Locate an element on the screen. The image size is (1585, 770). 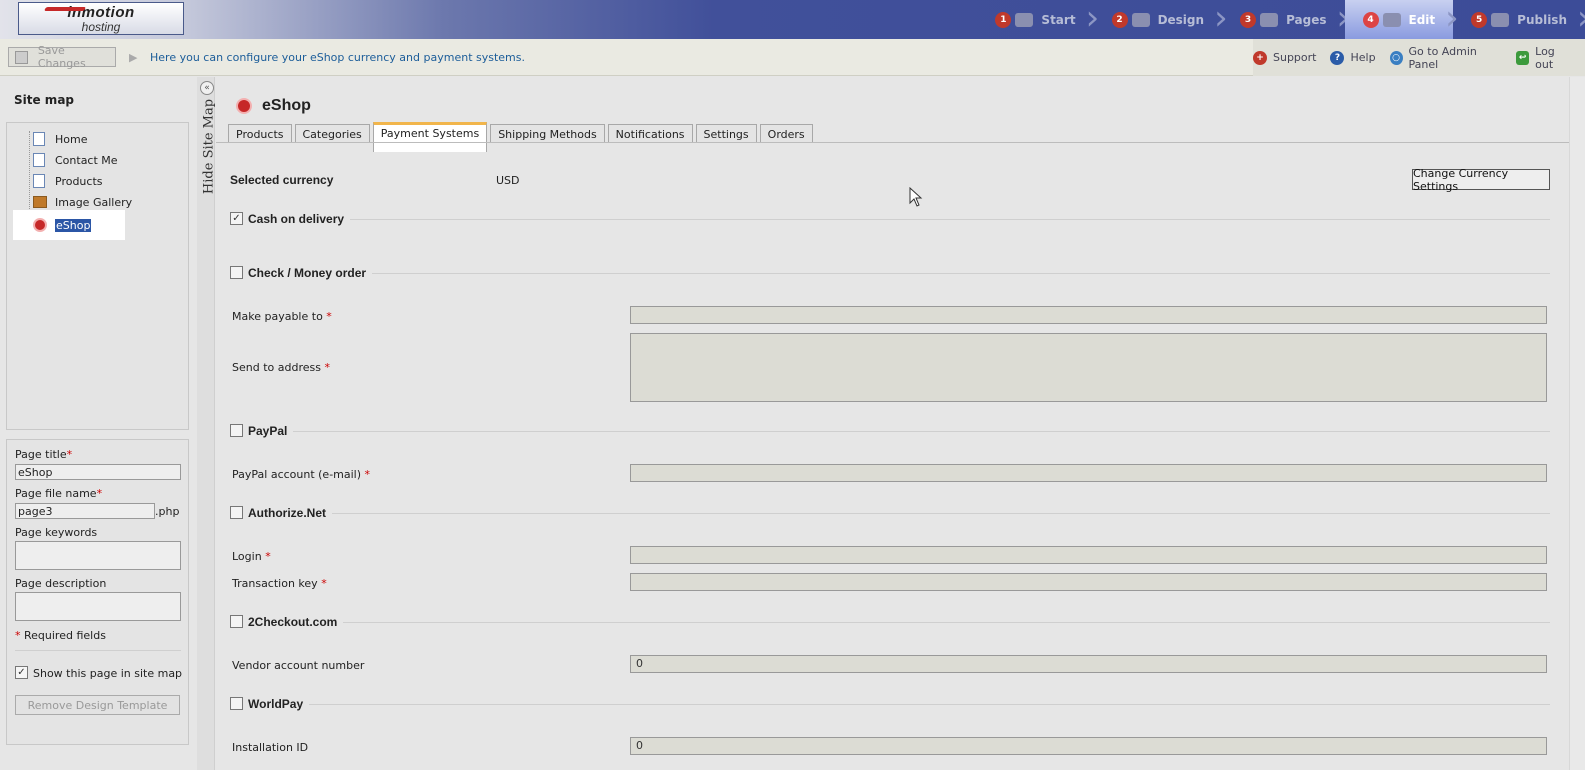
installation-id-input: 0 is located at coordinates (1088, 746).